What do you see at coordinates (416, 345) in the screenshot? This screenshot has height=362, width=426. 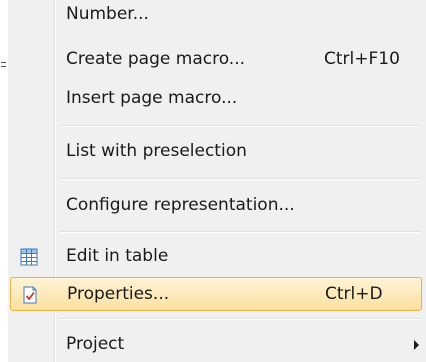 I see `submenu-arrow-icon` at bounding box center [416, 345].